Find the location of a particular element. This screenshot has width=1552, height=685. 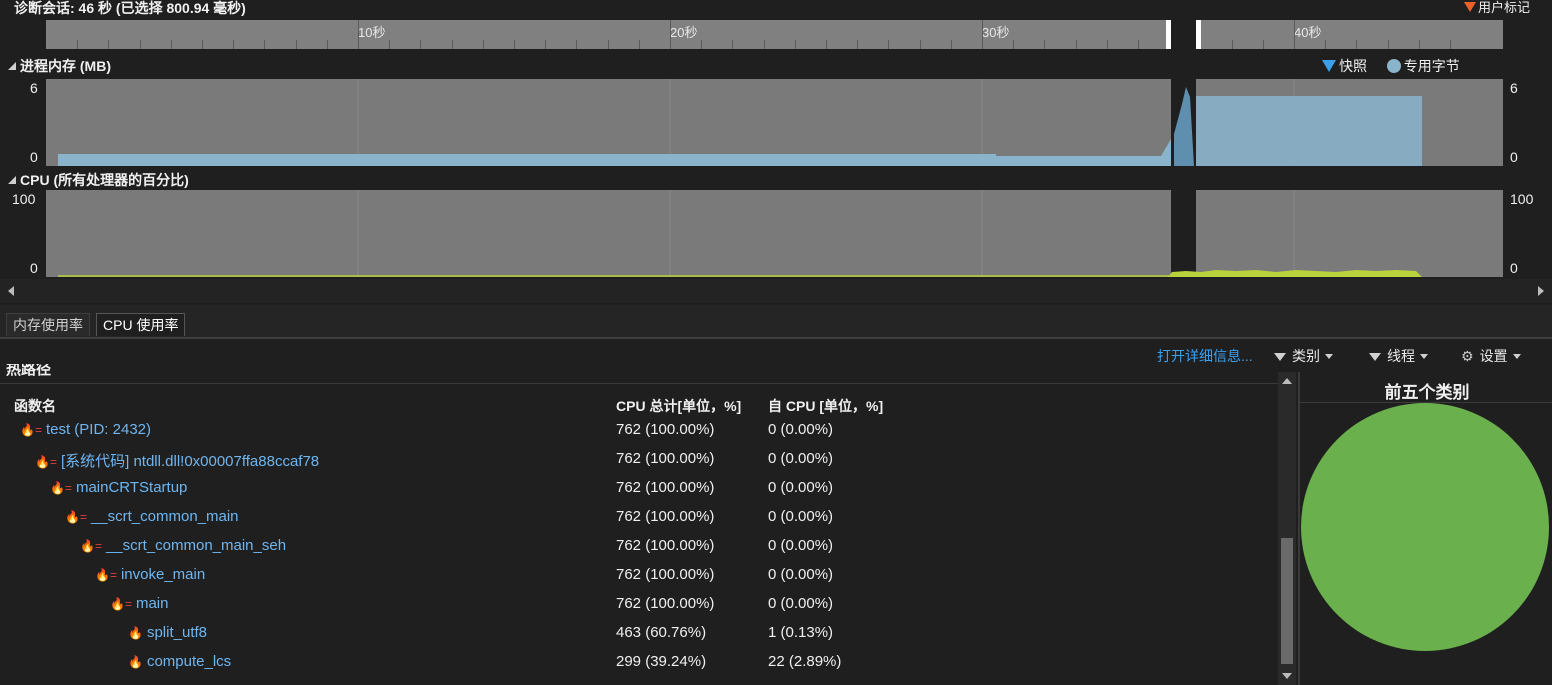

function-name-cell: 🔥= test (PID: 2432) is located at coordinates (85, 429).